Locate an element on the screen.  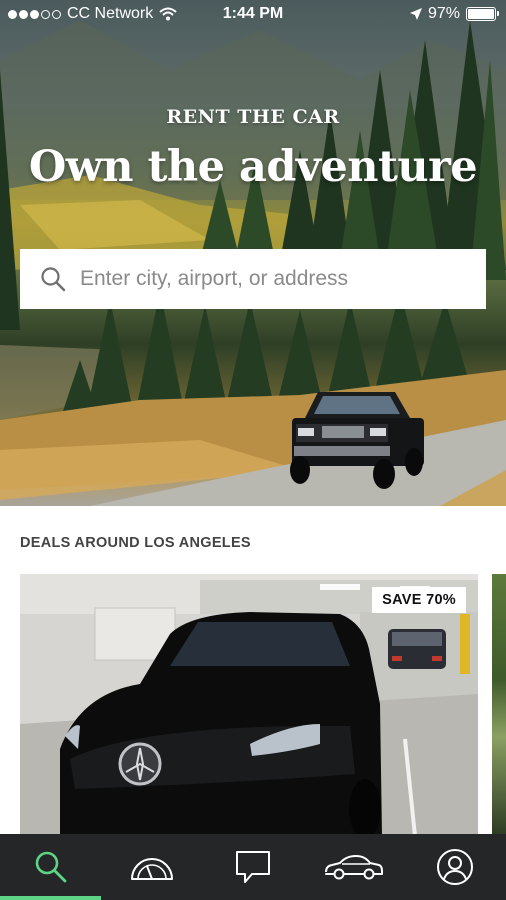
speedometer-icon is located at coordinates (151, 869).